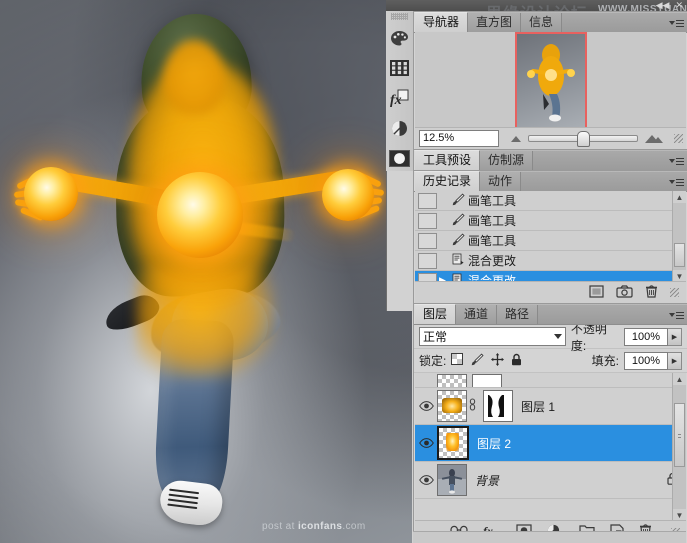 The width and height of the screenshot is (687, 543). I want to click on layer-row: 图层 1, so click(550, 406).